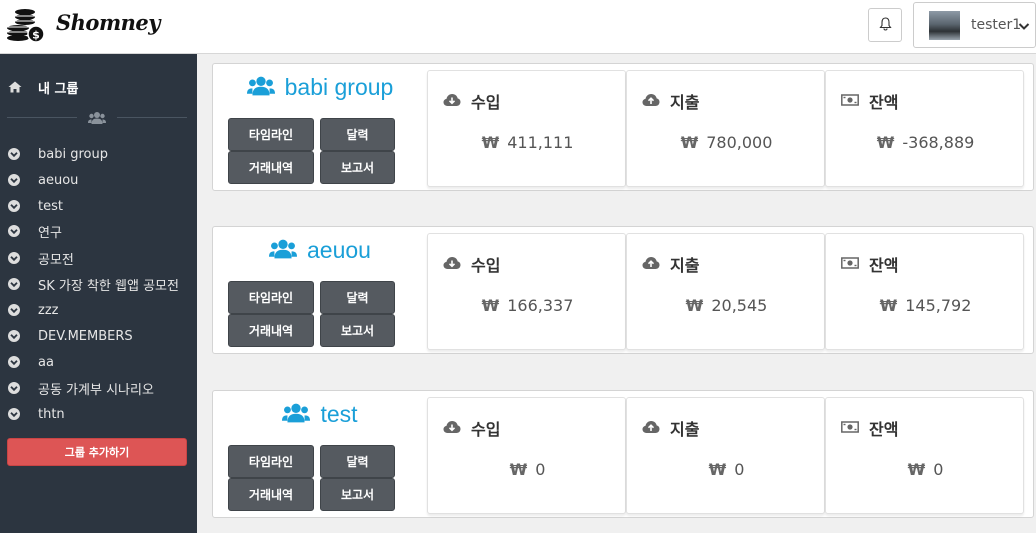  I want to click on sidebar-item-label: aa, so click(46, 362).